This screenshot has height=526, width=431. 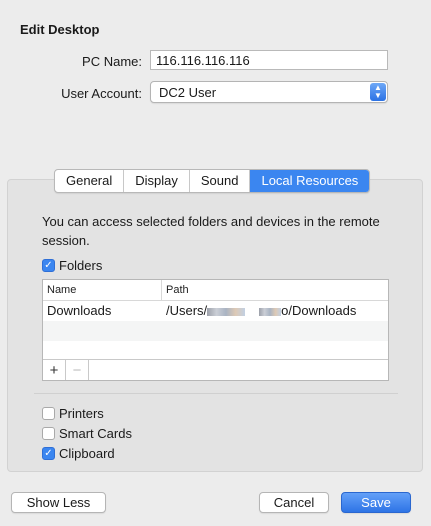 I want to click on folders-checkbox-row: ✓ Folders, so click(x=72, y=265).